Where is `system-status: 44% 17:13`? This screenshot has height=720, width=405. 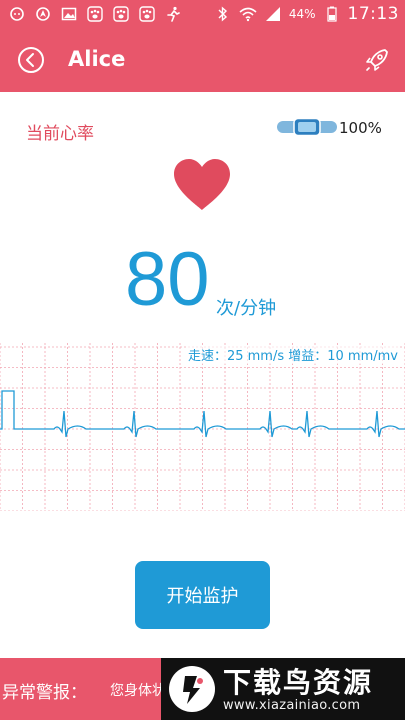 system-status: 44% 17:13 is located at coordinates (306, 14).